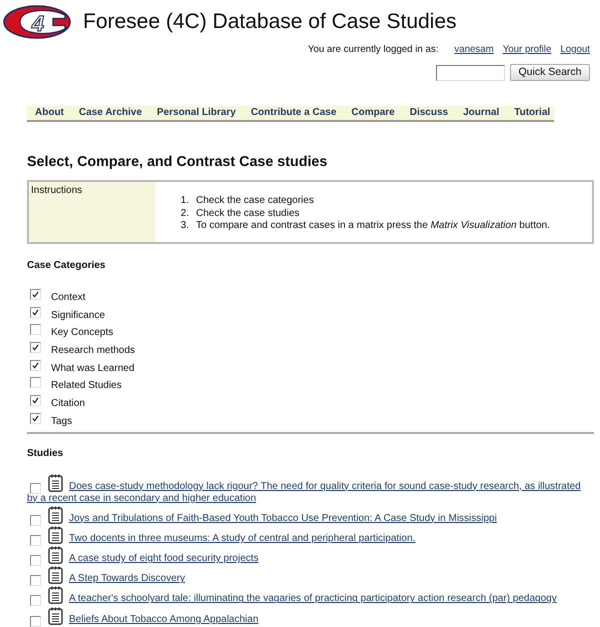 This screenshot has width=600, height=627. I want to click on nav-link: Compare, so click(373, 113).